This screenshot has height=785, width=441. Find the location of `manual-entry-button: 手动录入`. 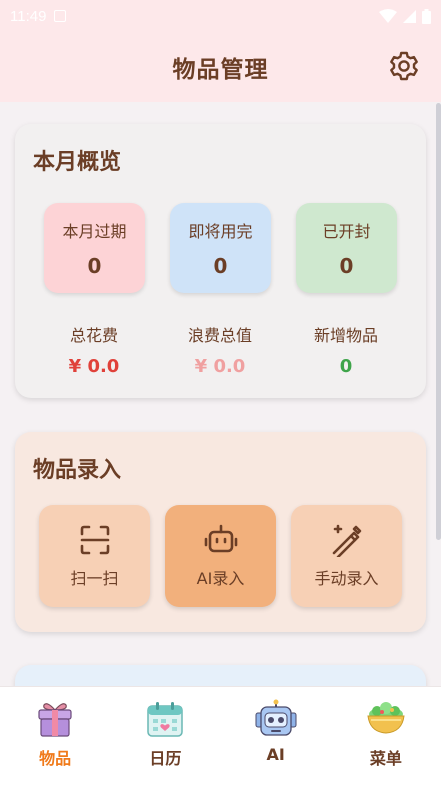

manual-entry-button: 手动录入 is located at coordinates (346, 556).